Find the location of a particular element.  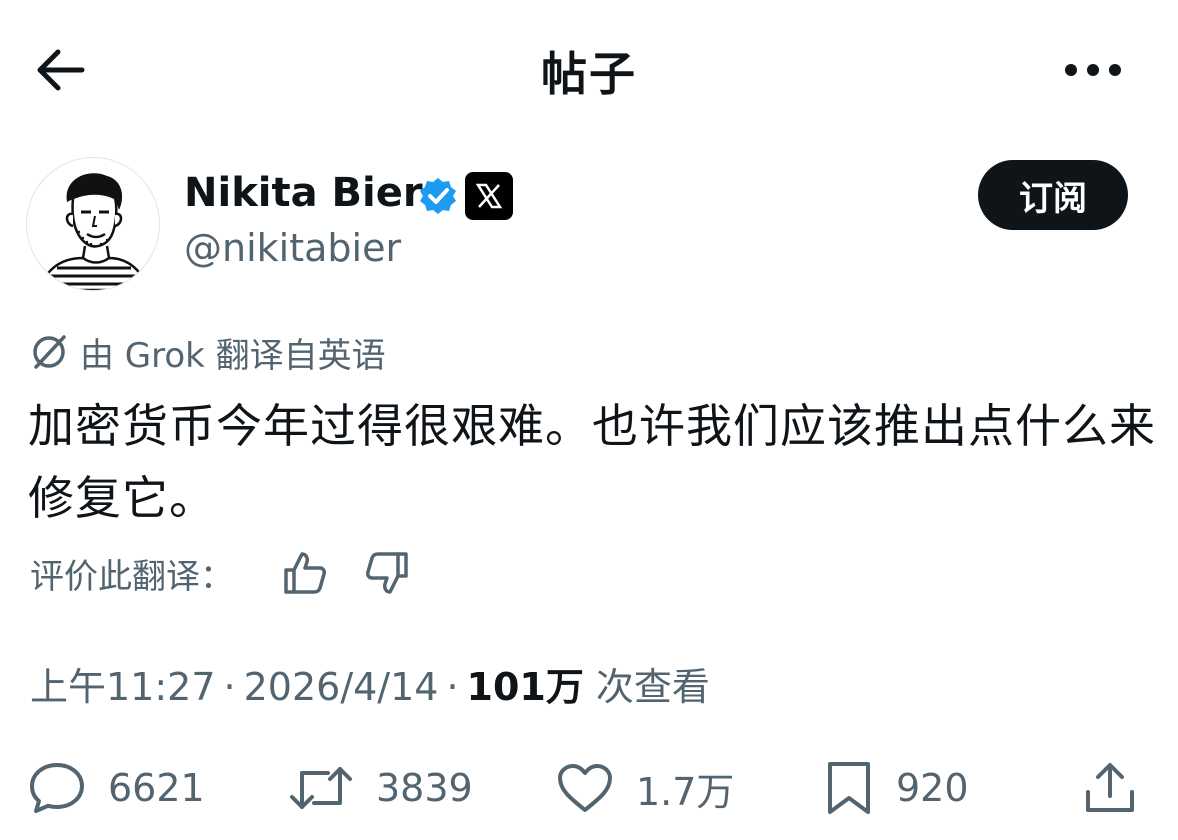

bookmark-icon is located at coordinates (849, 788).